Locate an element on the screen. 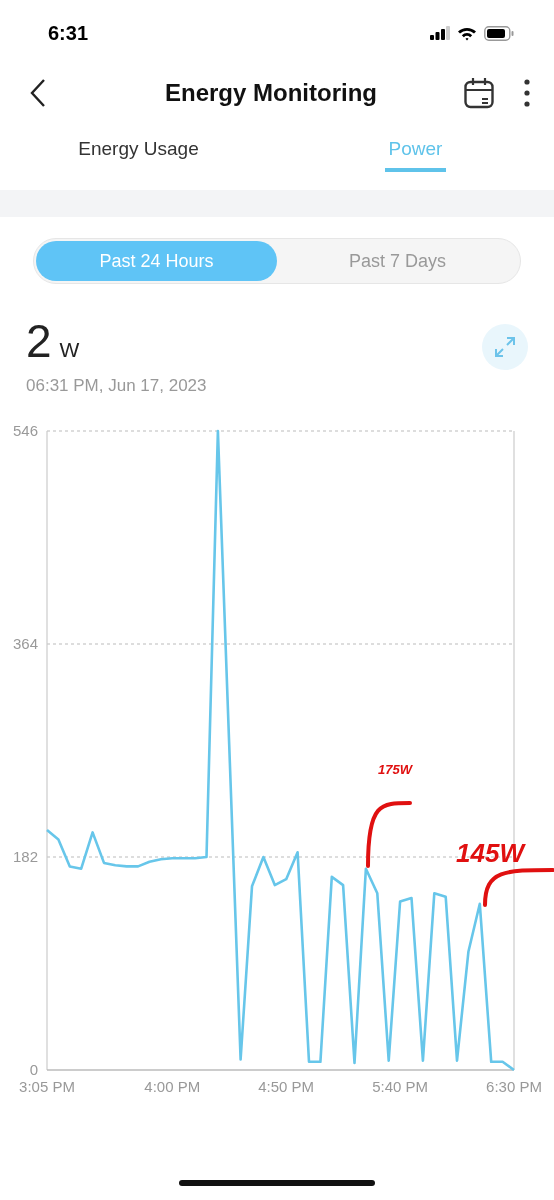 The image size is (554, 1200). calendar-icon is located at coordinates (479, 93).